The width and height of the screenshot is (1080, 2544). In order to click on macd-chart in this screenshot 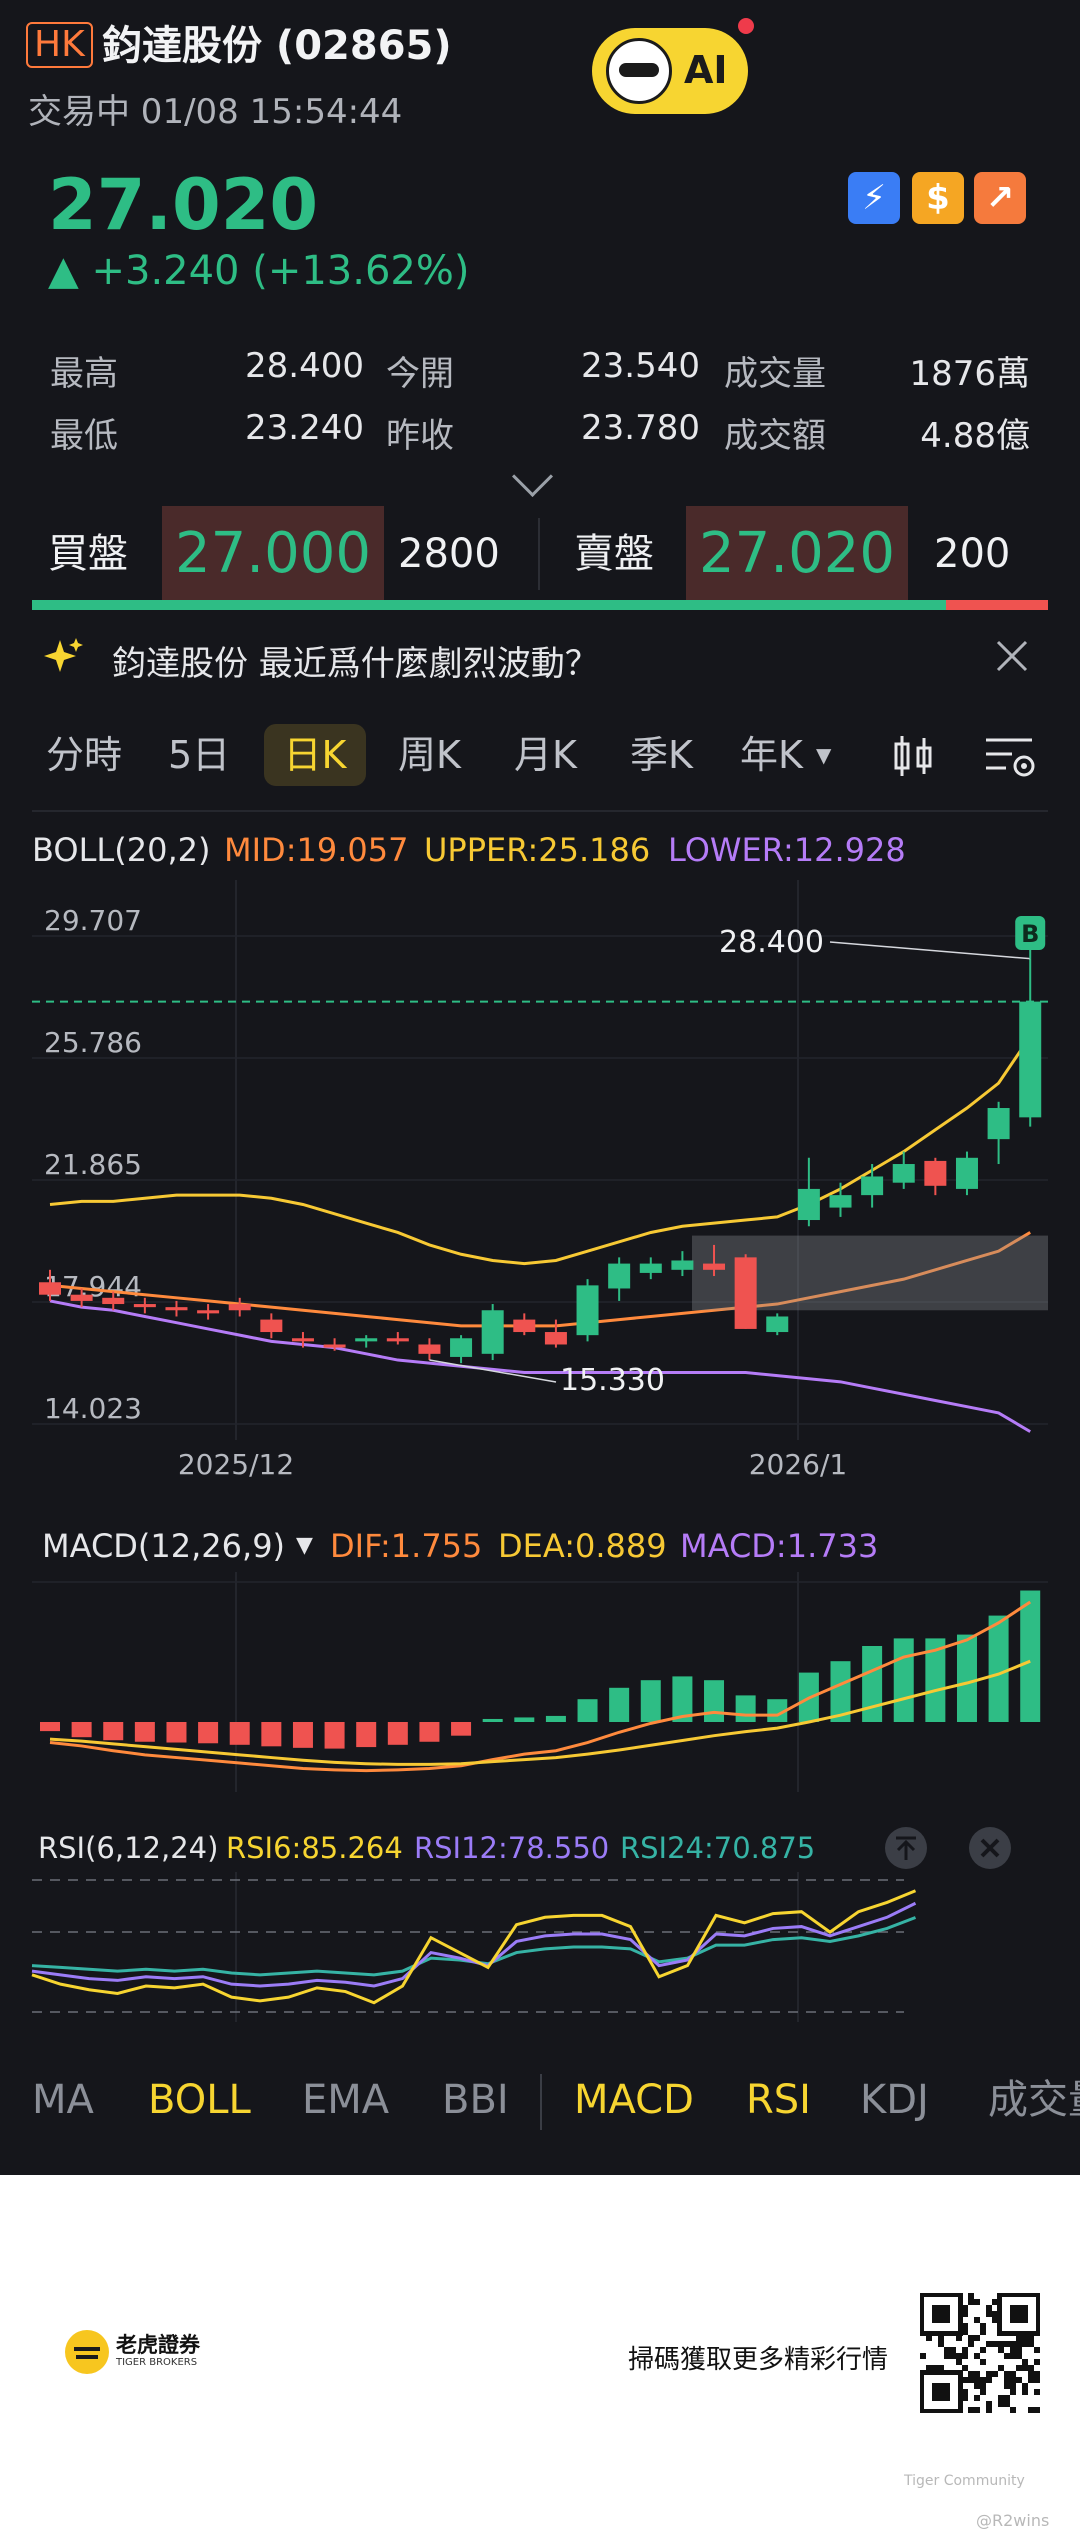, I will do `click(540, 1682)`.